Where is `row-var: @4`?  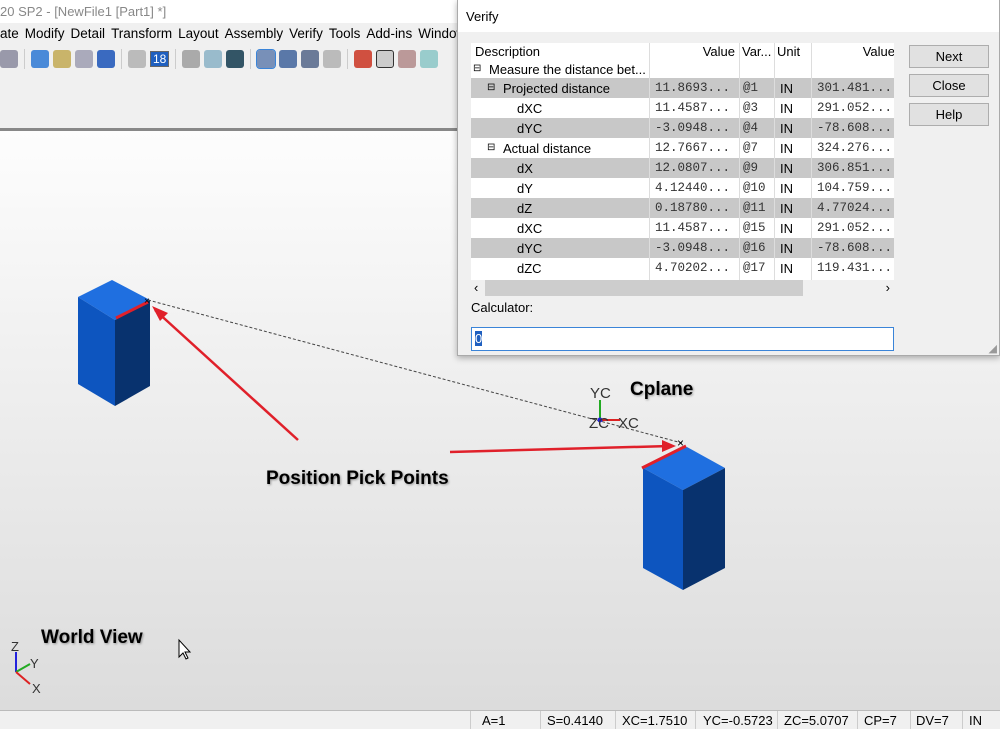 row-var: @4 is located at coordinates (751, 128).